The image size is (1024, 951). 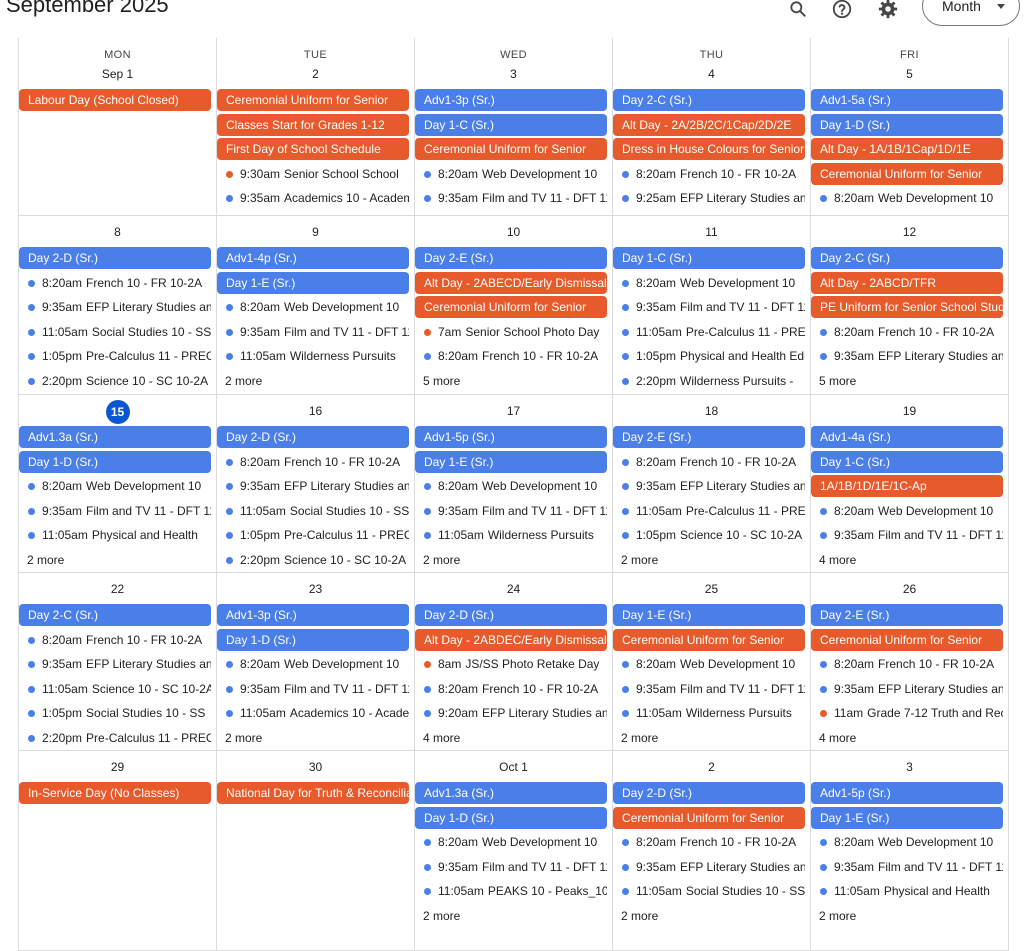 I want to click on date-number: 2, so click(x=315, y=74).